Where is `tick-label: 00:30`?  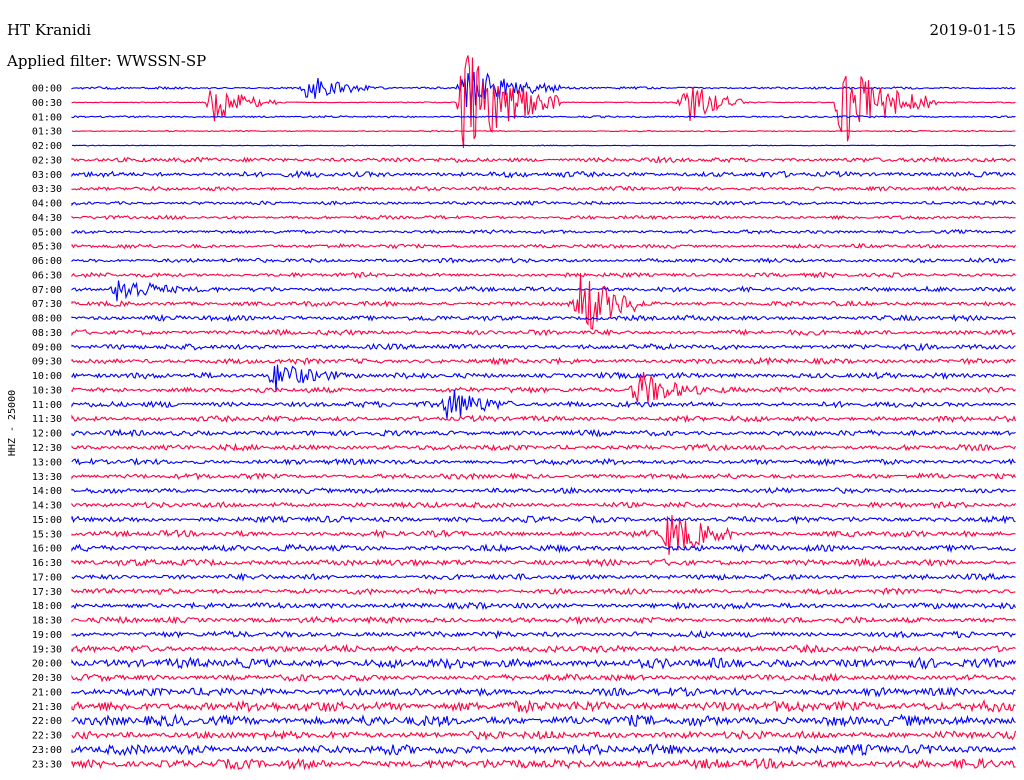
tick-label: 00:30 is located at coordinates (47, 103).